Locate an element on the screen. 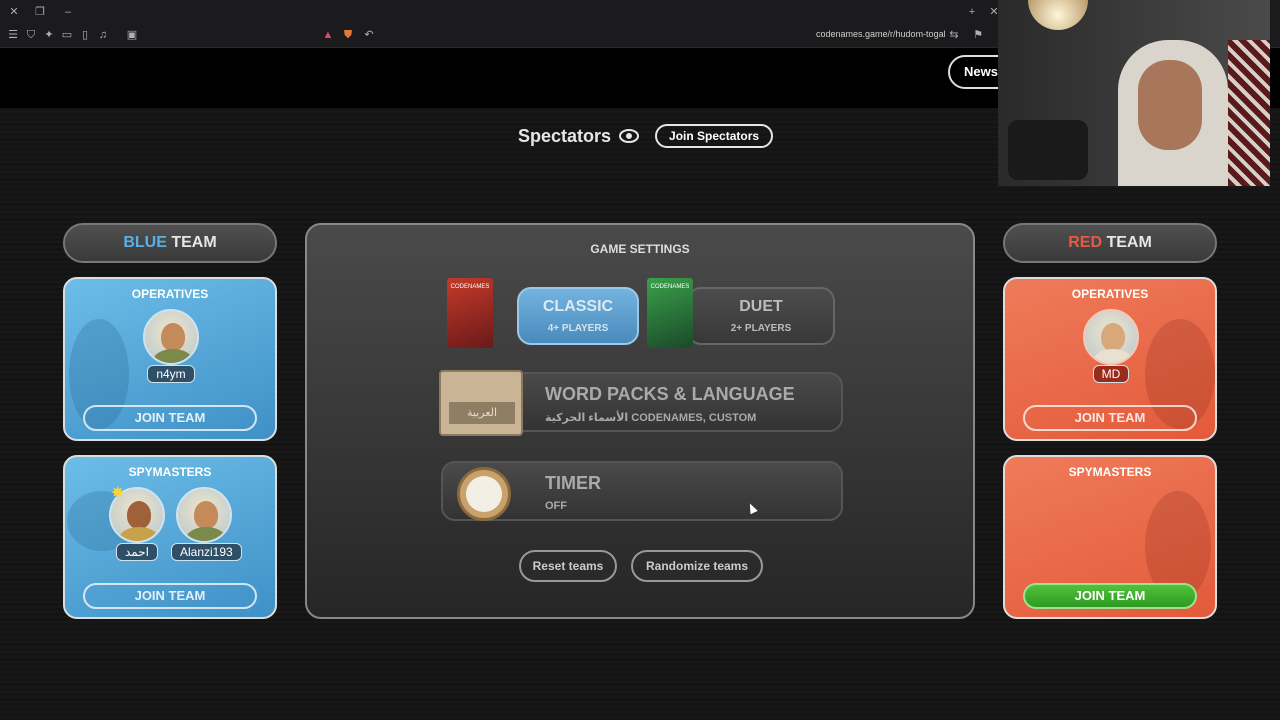 This screenshot has width=1280, height=720. warning-icon: ▲ is located at coordinates (328, 35).